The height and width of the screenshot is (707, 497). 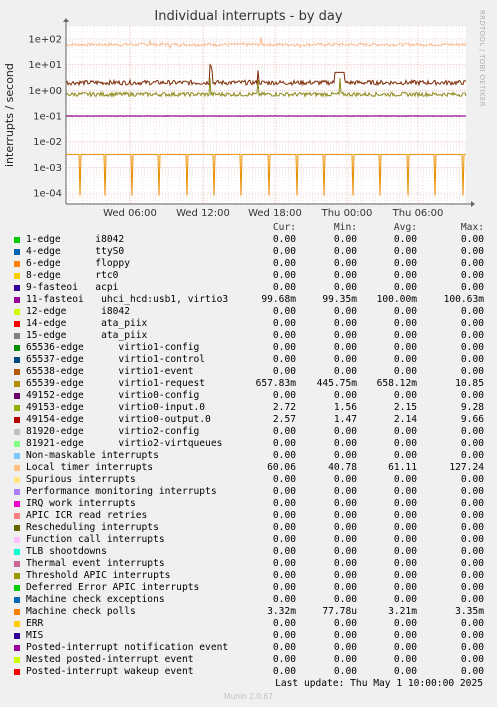 I want to click on legend-label: 1-edge i8042, so click(x=75, y=239).